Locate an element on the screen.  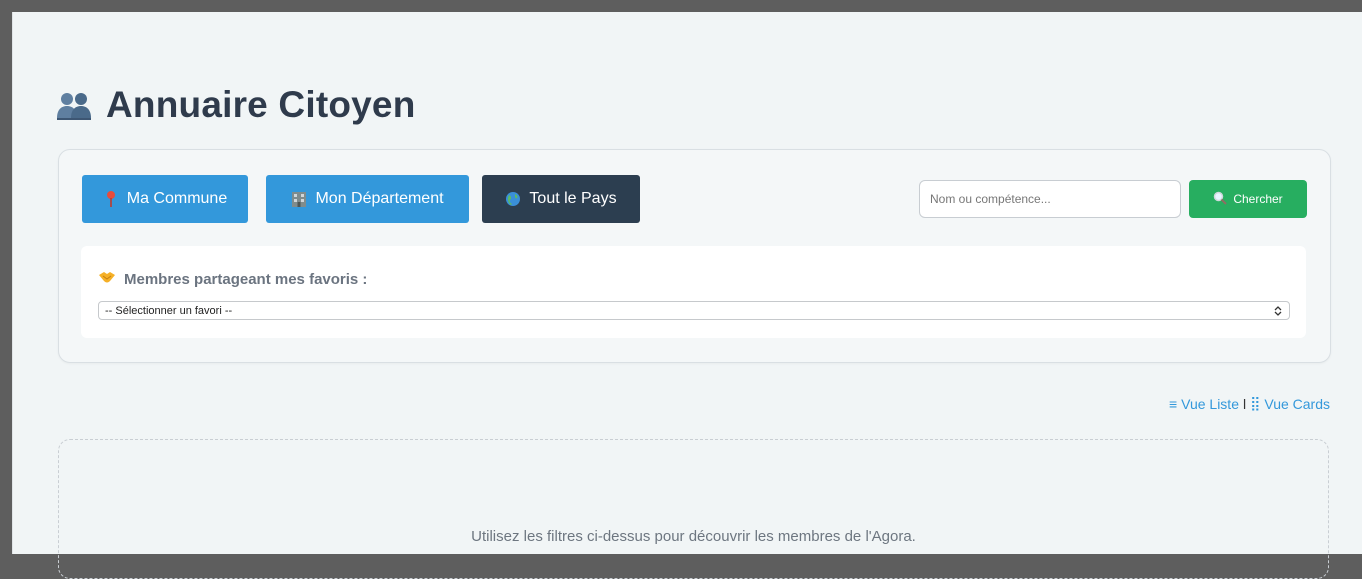
favorites-label: Membres partageant mes favoris : is located at coordinates (232, 279).